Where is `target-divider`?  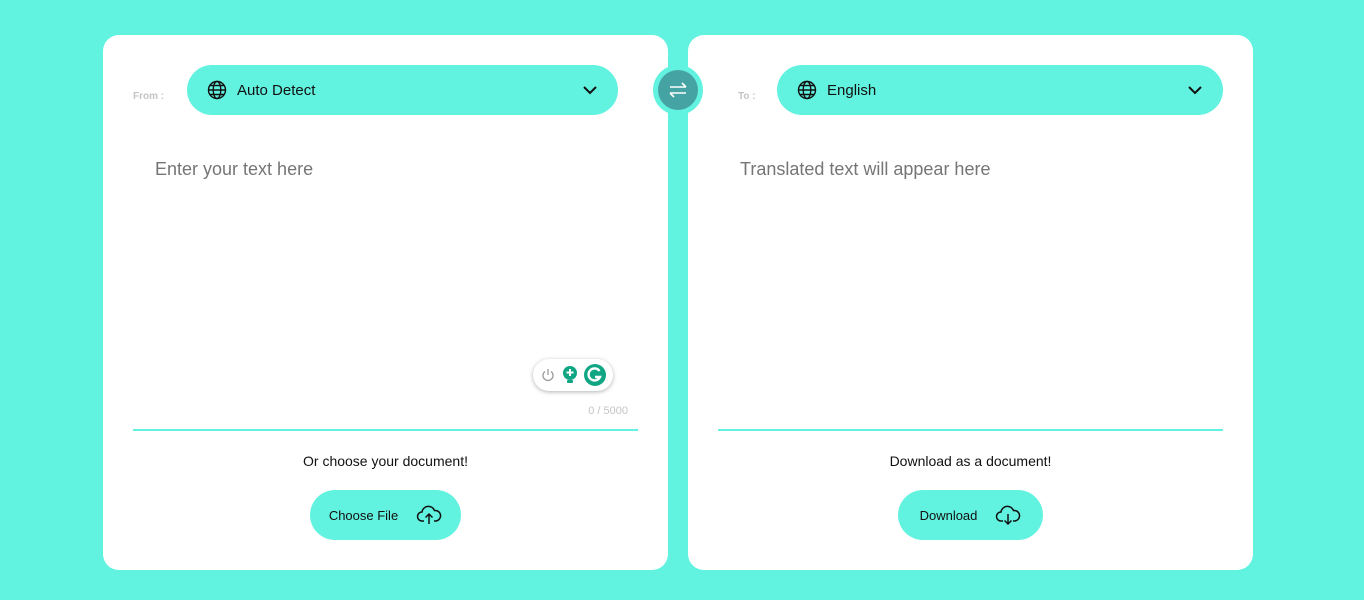 target-divider is located at coordinates (970, 430).